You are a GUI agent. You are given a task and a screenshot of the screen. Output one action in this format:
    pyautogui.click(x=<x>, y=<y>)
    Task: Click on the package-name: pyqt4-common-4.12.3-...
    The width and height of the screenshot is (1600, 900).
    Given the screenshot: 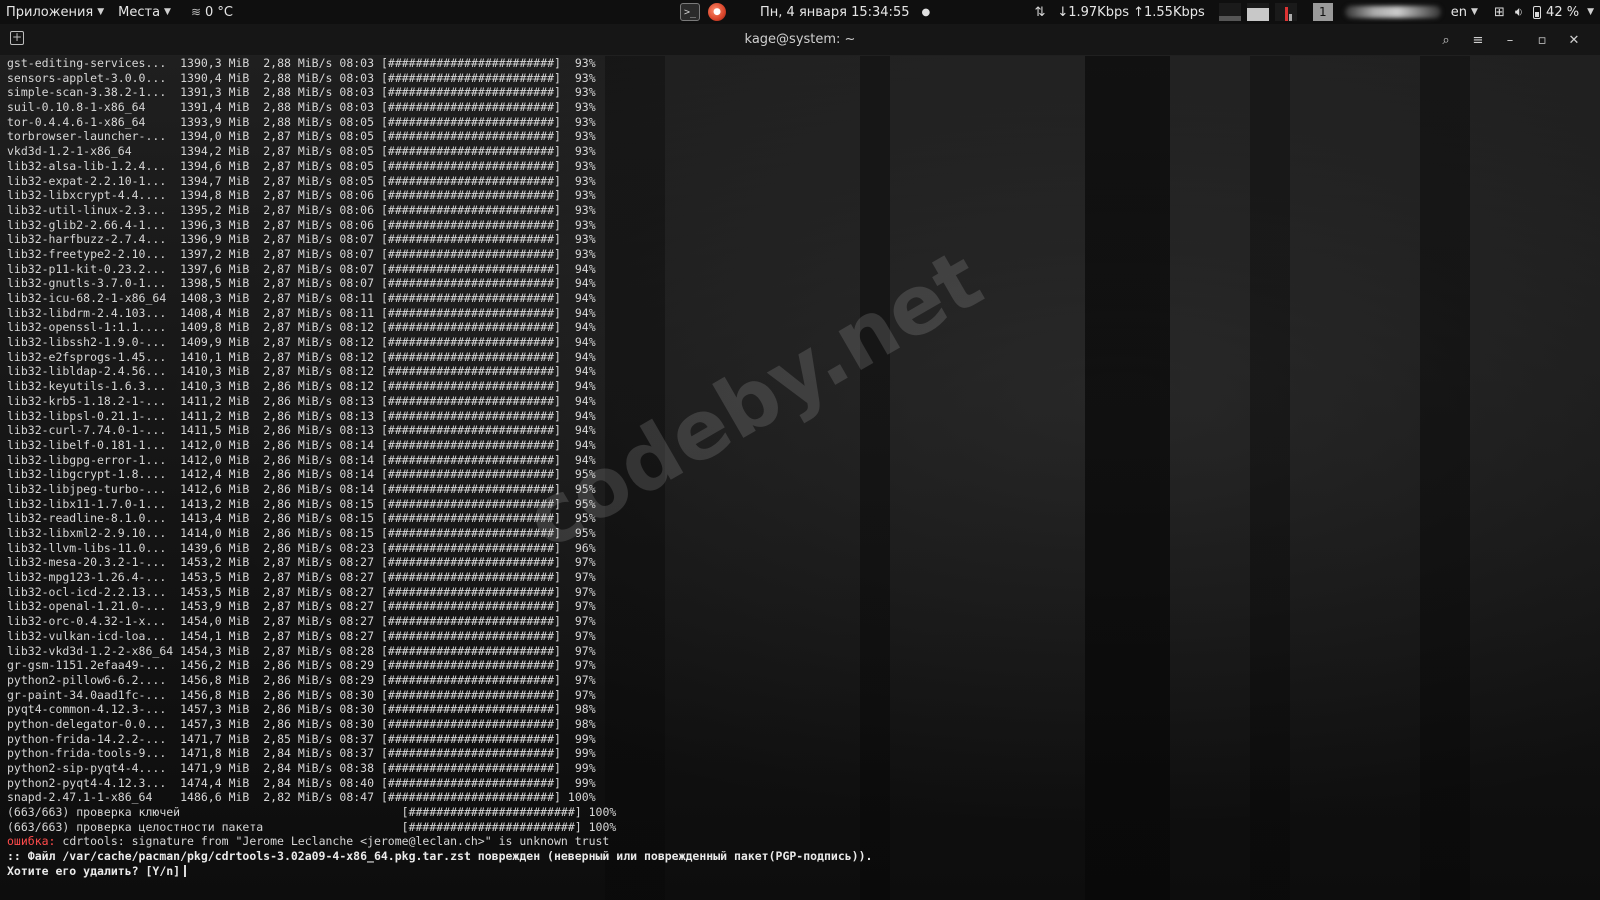 What is the action you would take?
    pyautogui.click(x=90, y=709)
    